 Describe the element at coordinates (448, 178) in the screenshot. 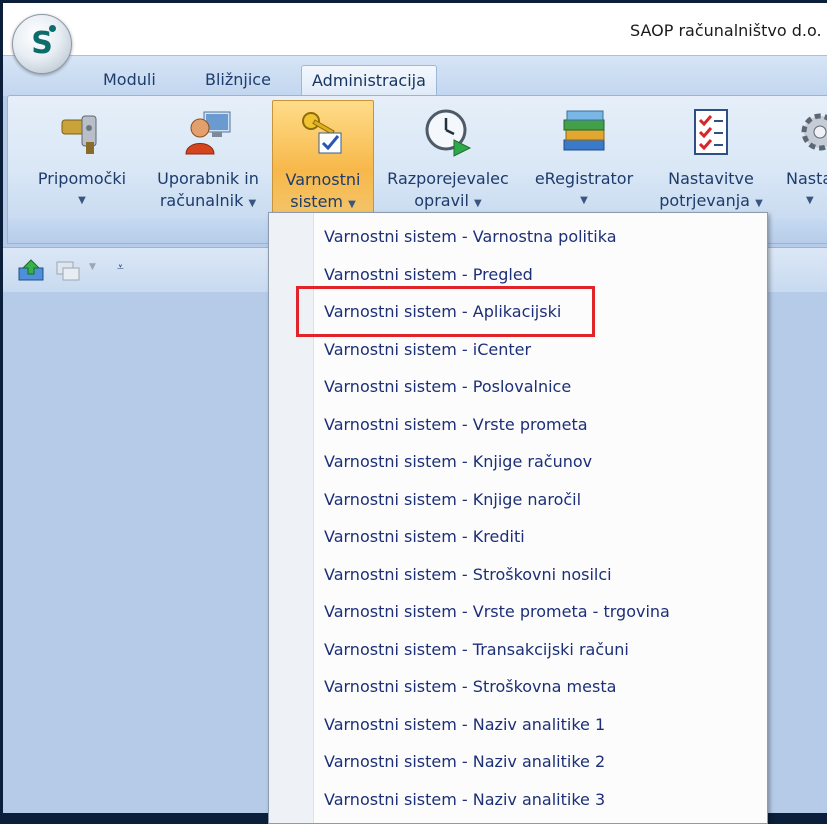

I see `razporejevalec-label: Razporejevalec` at that location.